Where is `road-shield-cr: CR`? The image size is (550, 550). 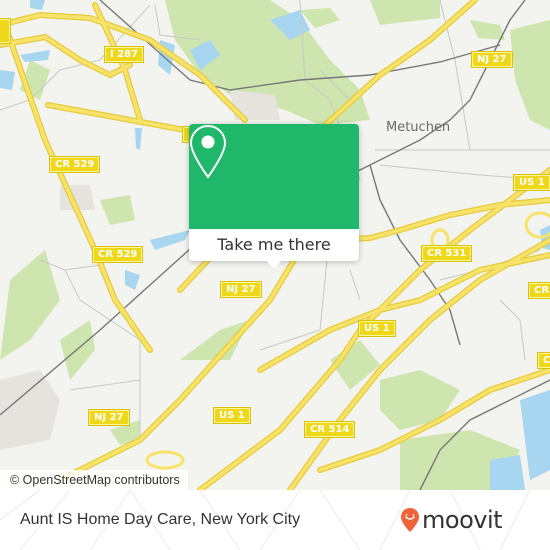 road-shield-cr: CR is located at coordinates (539, 290).